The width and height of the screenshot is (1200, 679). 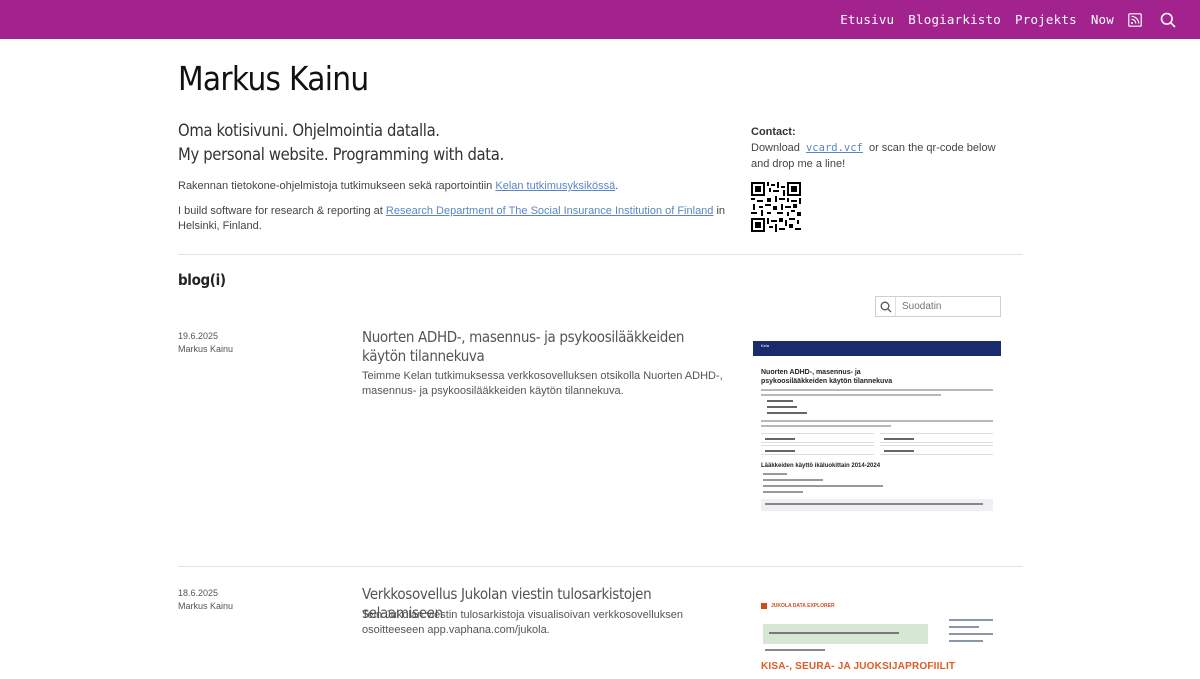 What do you see at coordinates (886, 306) in the screenshot?
I see `filter-search-icon` at bounding box center [886, 306].